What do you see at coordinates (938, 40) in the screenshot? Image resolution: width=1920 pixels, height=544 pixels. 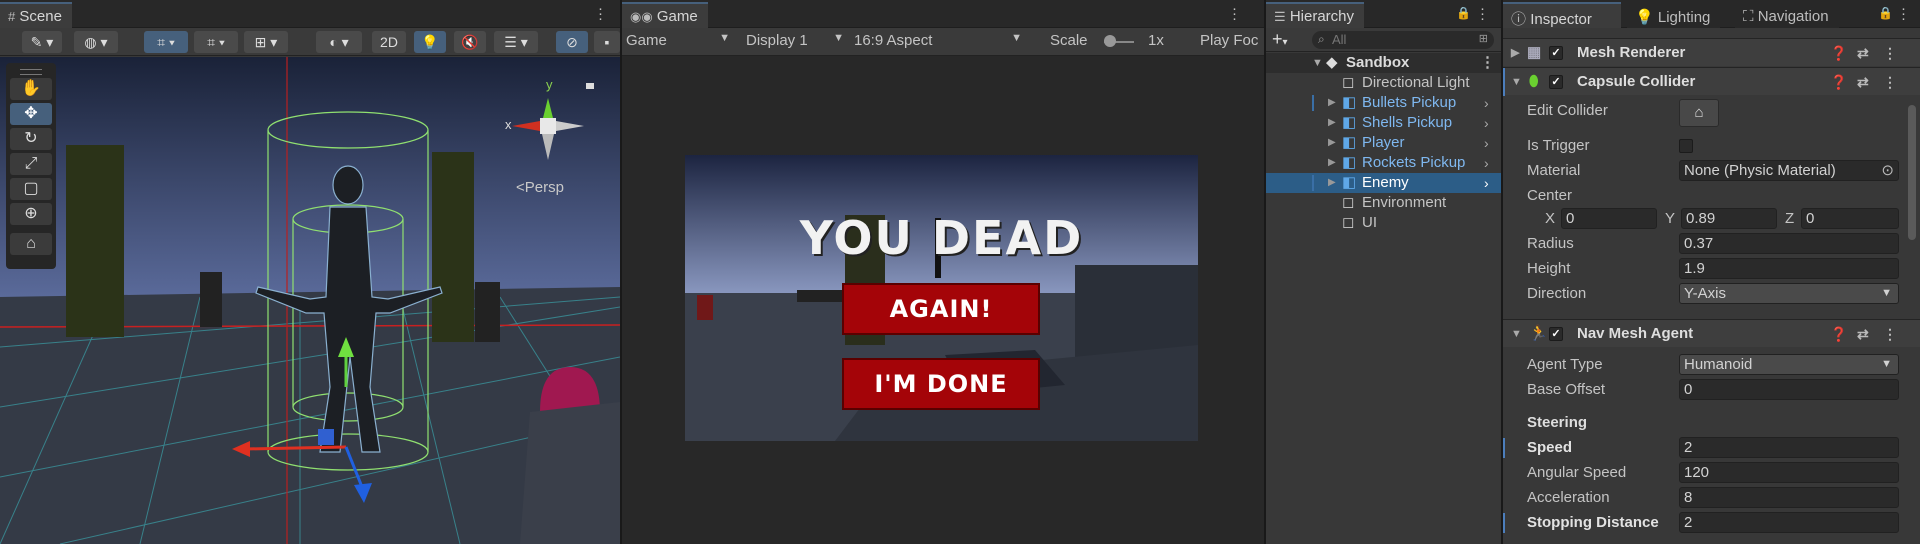 I see `aspect-dropdown: 16:9 Aspect ▼` at bounding box center [938, 40].